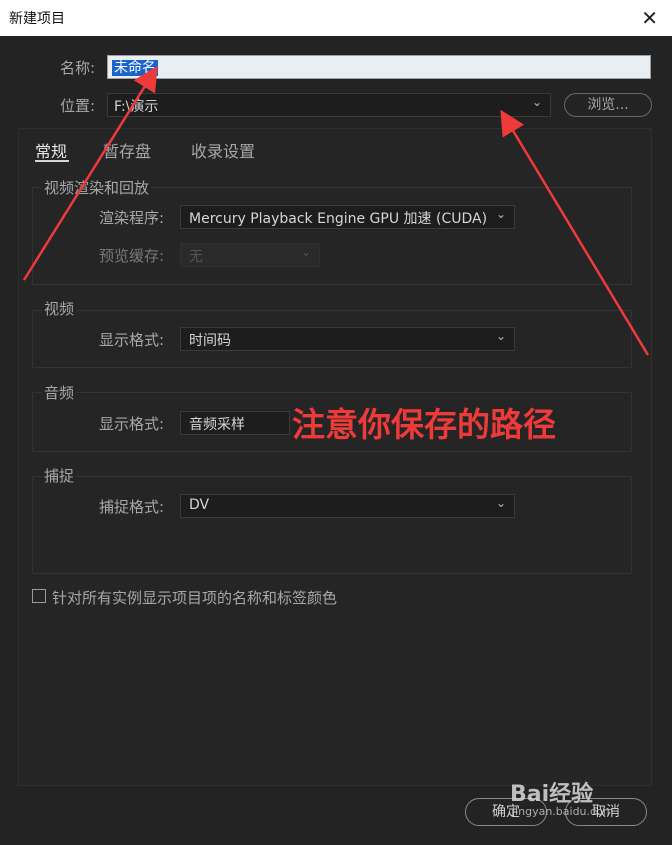 Image resolution: width=672 pixels, height=845 pixels. Describe the element at coordinates (563, 811) in the screenshot. I see `watermark-url: jingyan.baidu.com` at that location.